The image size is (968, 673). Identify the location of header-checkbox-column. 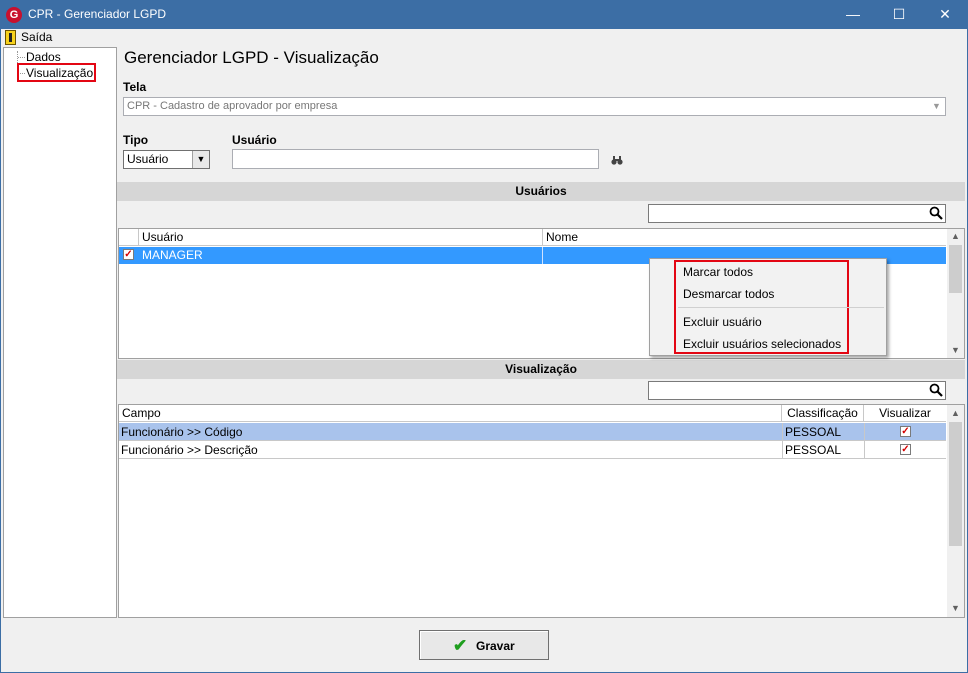
(129, 237).